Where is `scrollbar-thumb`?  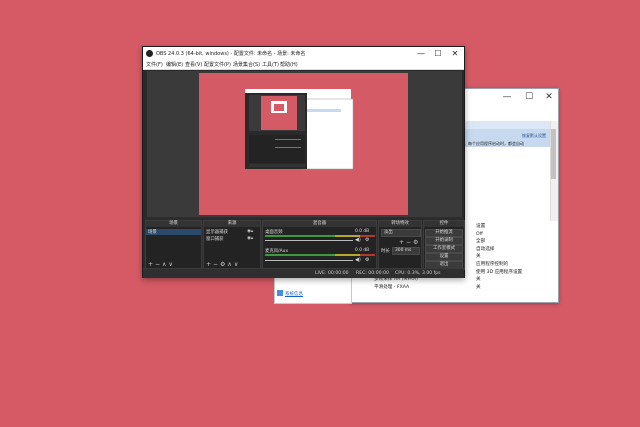
scrollbar-thumb is located at coordinates (553, 154).